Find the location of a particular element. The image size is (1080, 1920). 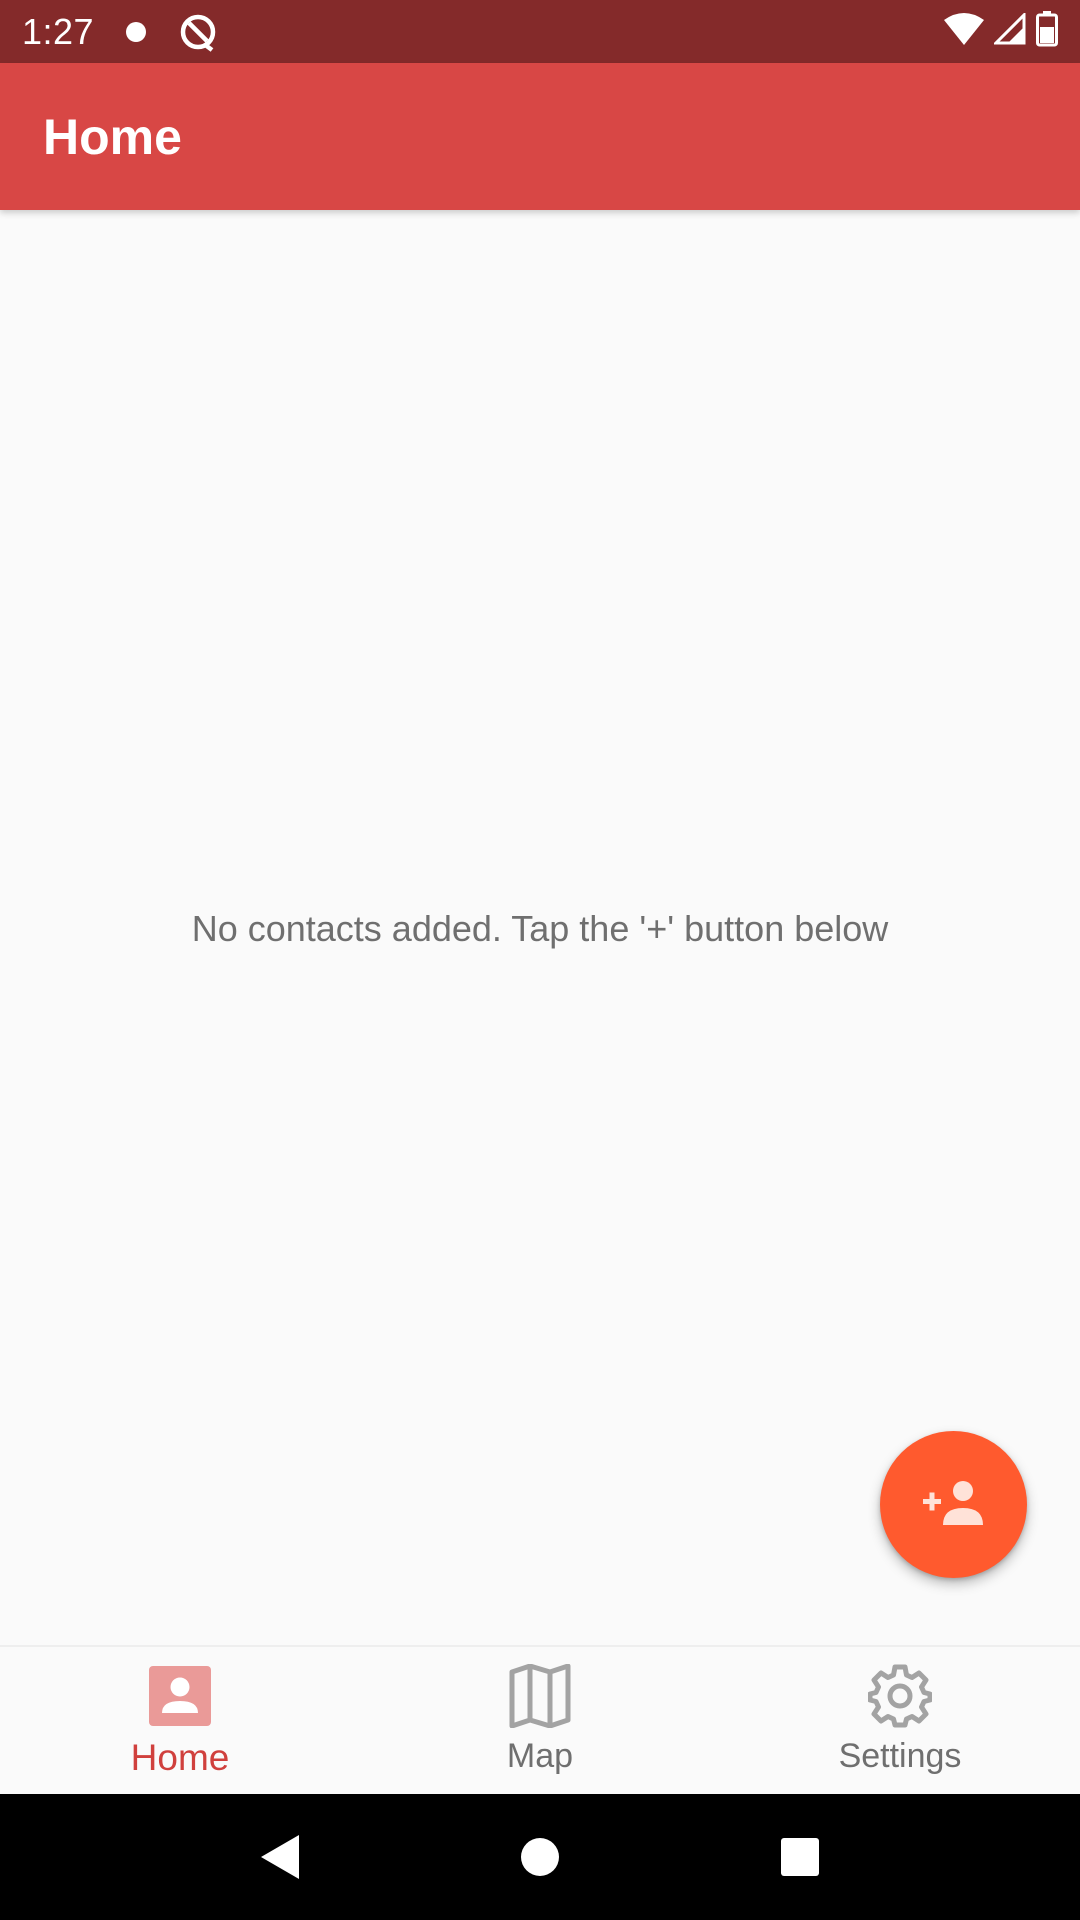

nav-item-map: Map is located at coordinates (540, 1720).